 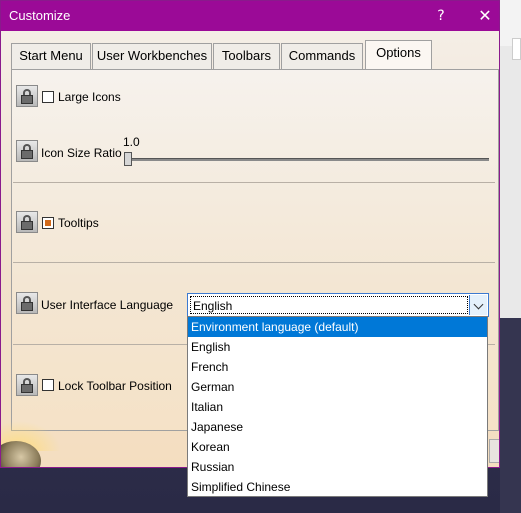 I want to click on tab-start-menu: Start Menu, so click(x=51, y=56).